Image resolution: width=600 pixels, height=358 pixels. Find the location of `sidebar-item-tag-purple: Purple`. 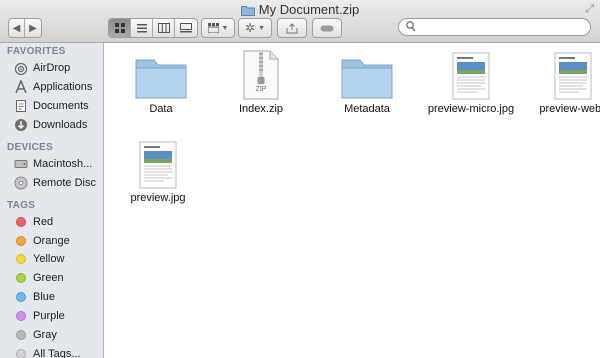

sidebar-item-tag-purple: Purple is located at coordinates (39, 316).